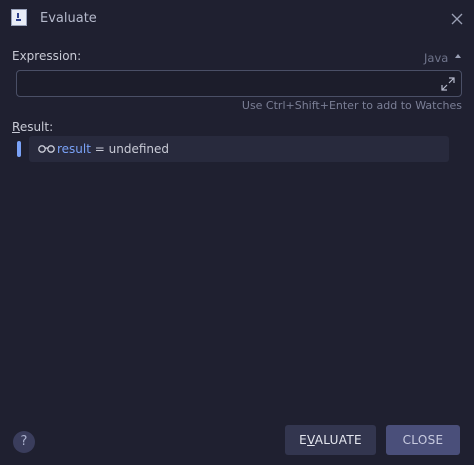  Describe the element at coordinates (139, 149) in the screenshot. I see `result-variable-value: undefined` at that location.